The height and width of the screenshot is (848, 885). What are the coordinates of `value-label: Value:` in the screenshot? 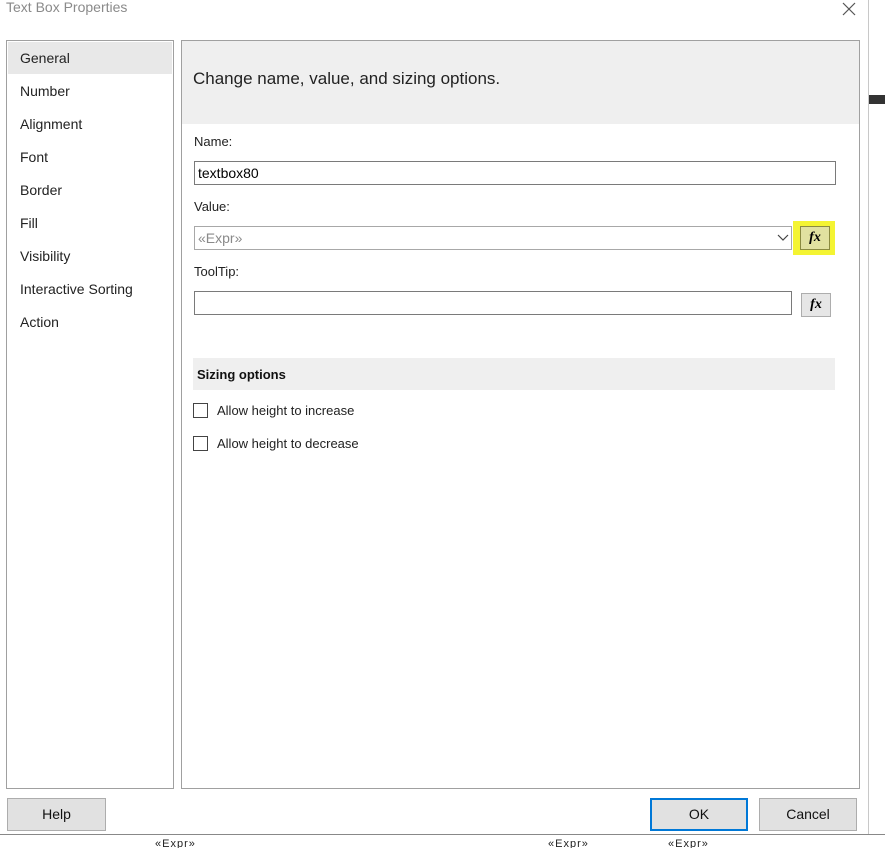 It's located at (212, 206).